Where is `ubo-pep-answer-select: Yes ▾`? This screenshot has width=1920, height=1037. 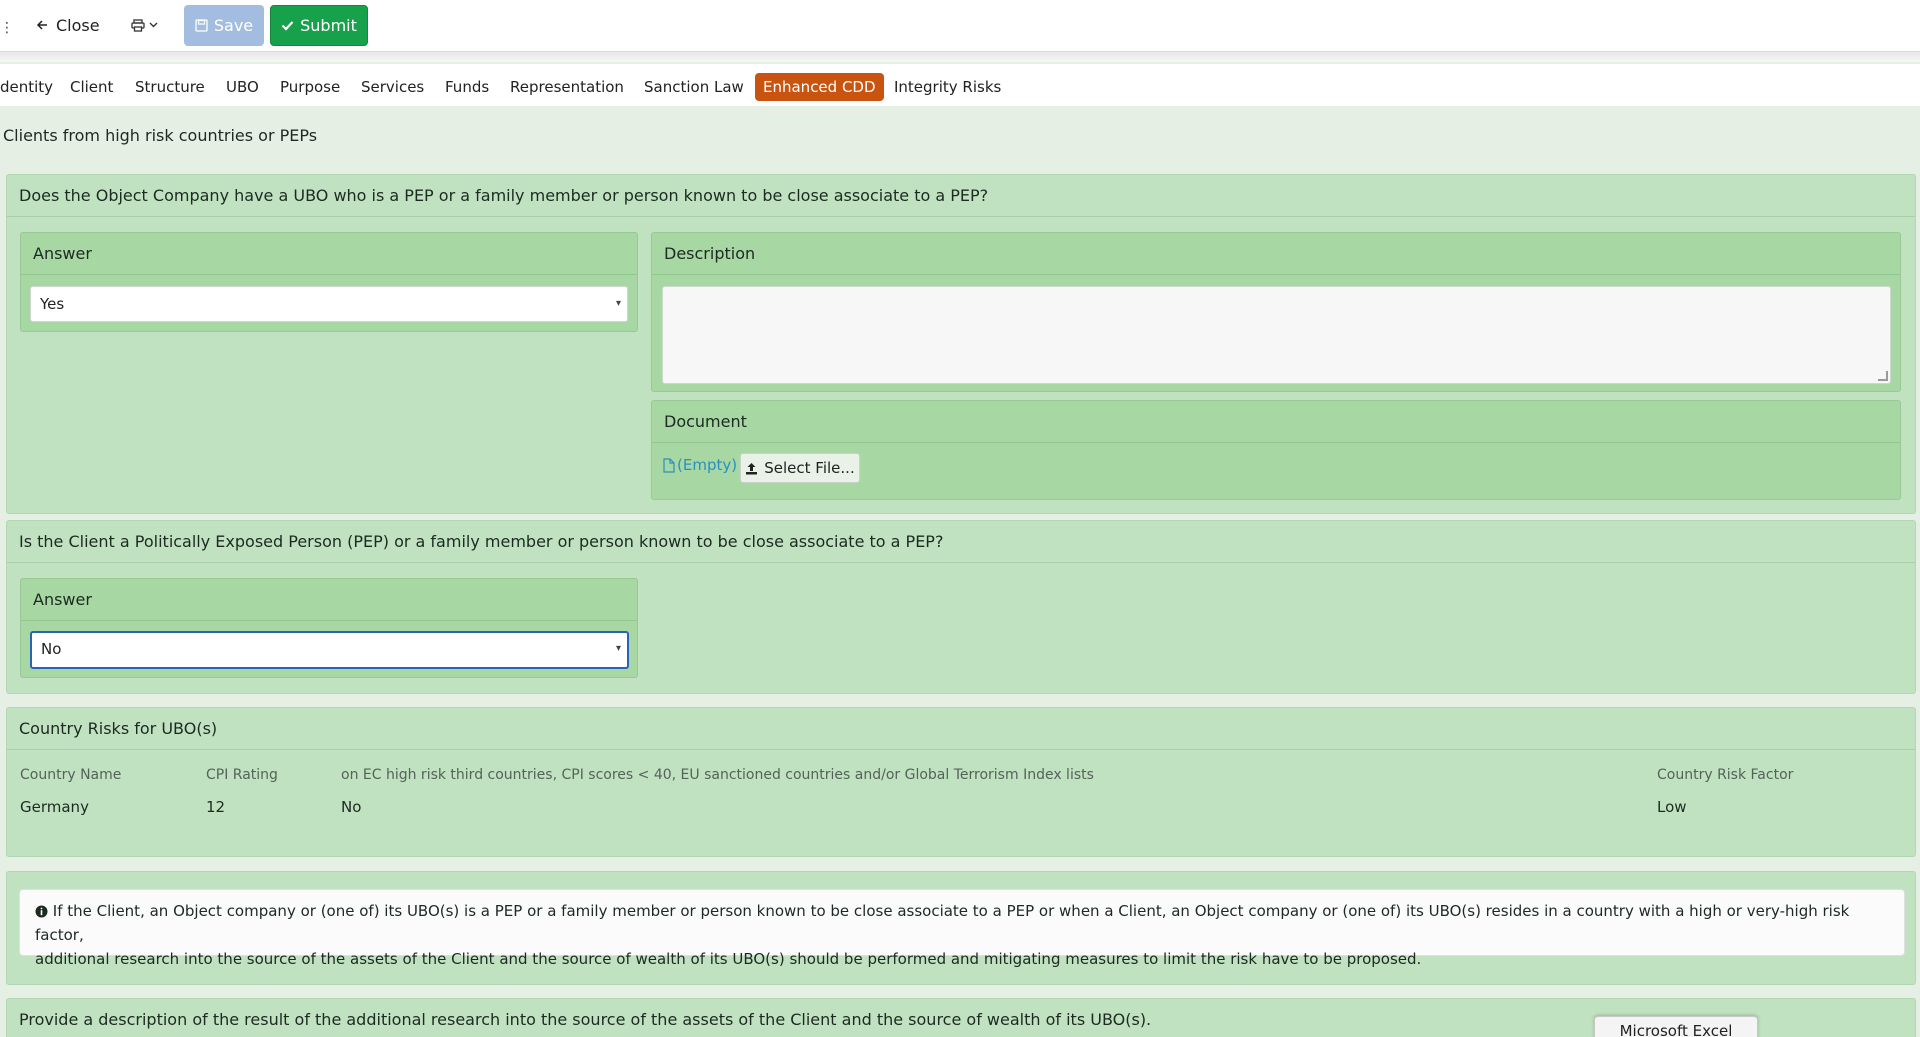 ubo-pep-answer-select: Yes ▾ is located at coordinates (329, 304).